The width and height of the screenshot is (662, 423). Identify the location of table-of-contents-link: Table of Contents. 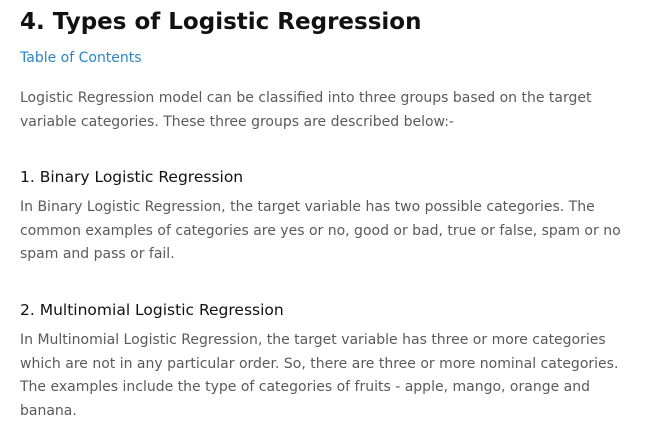
(81, 58).